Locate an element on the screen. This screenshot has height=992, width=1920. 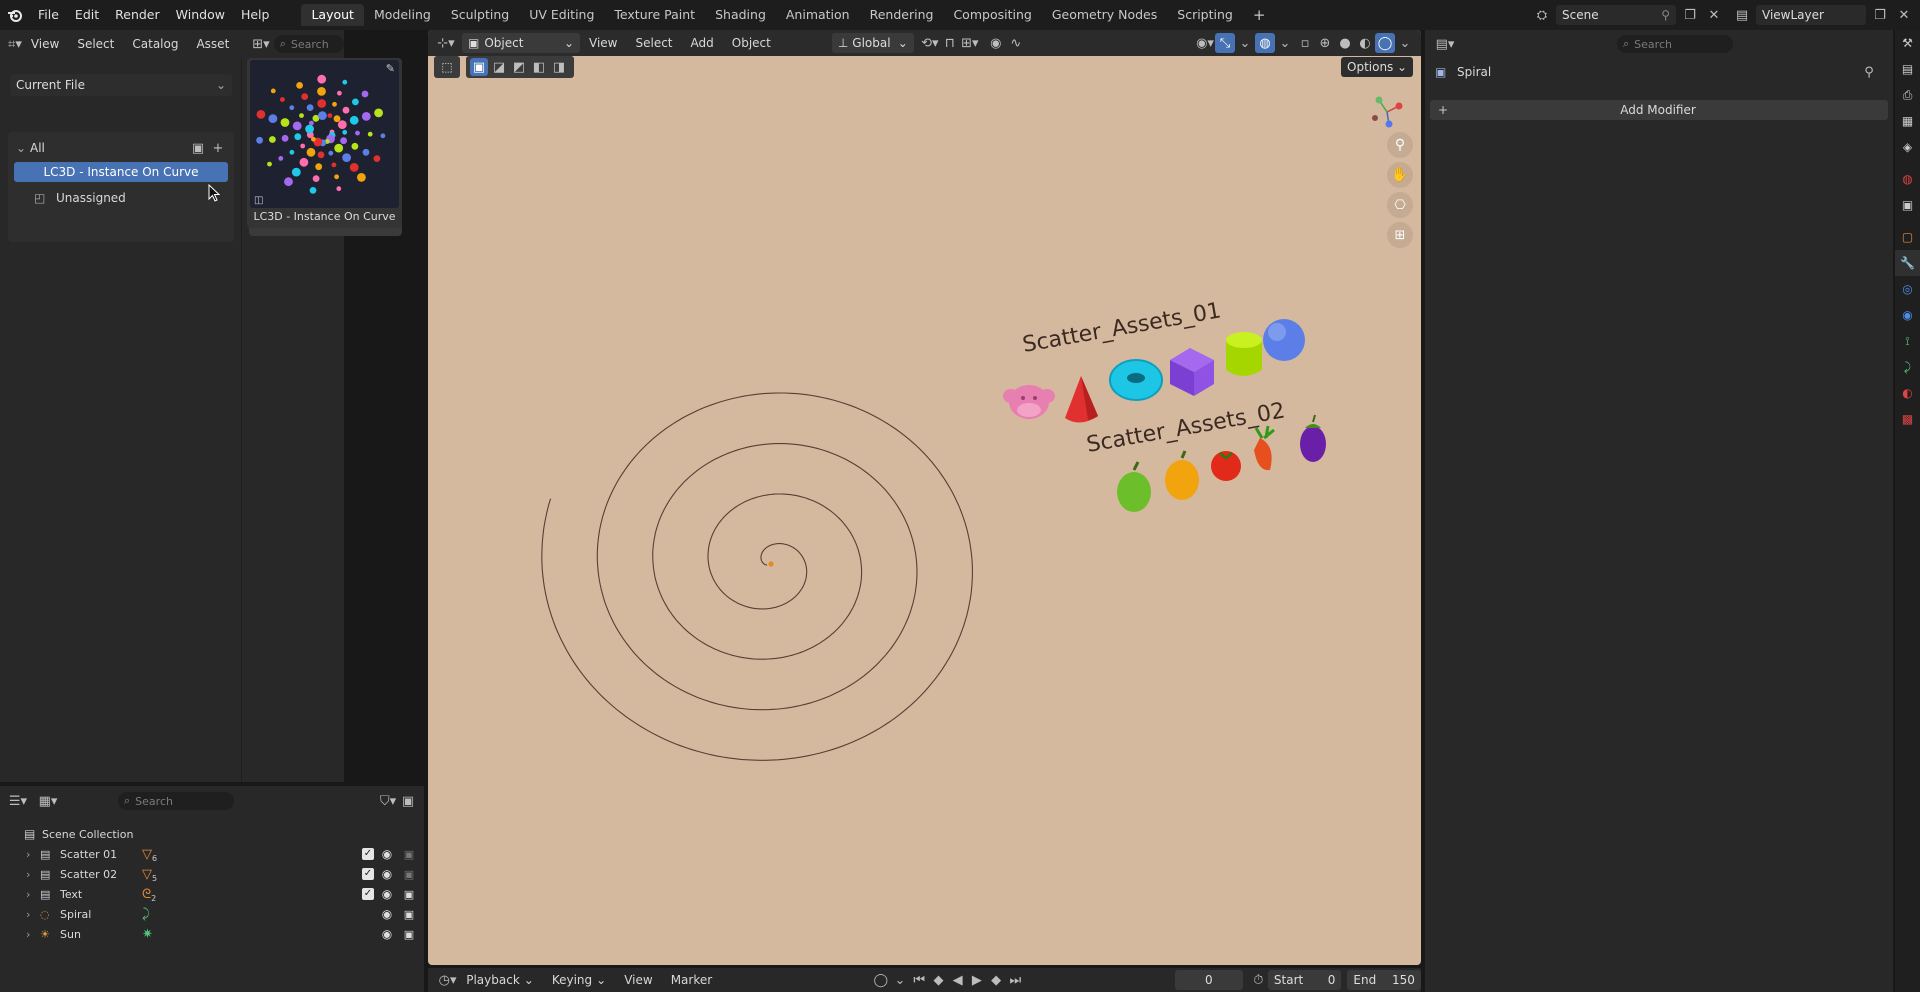
catalog-all: ⌄ All ▣ + is located at coordinates (121, 148).